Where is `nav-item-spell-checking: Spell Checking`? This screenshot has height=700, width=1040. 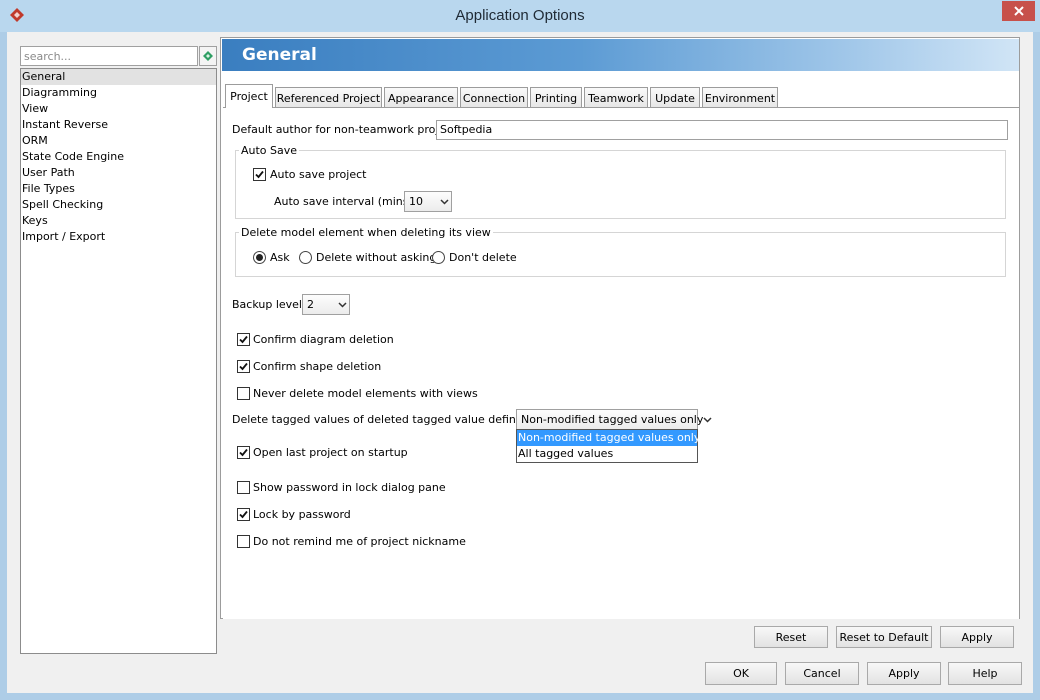 nav-item-spell-checking: Spell Checking is located at coordinates (118, 205).